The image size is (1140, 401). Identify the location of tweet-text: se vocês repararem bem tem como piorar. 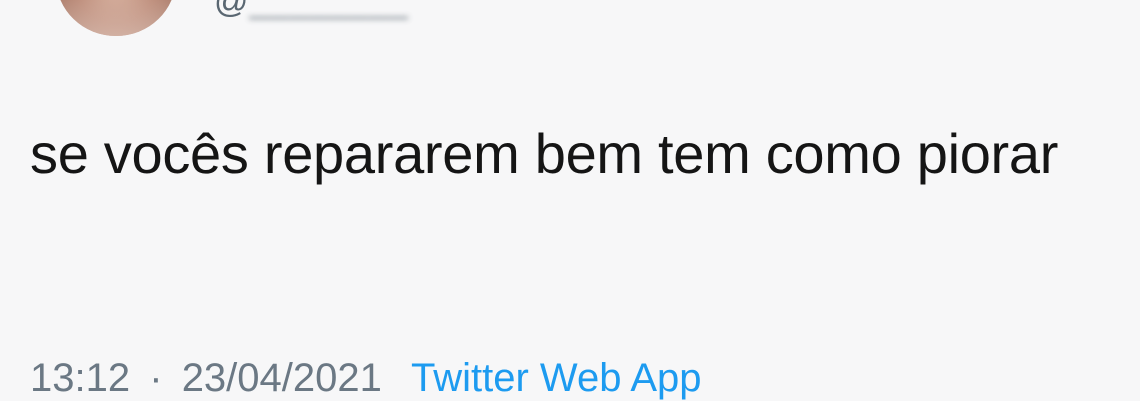
(544, 153).